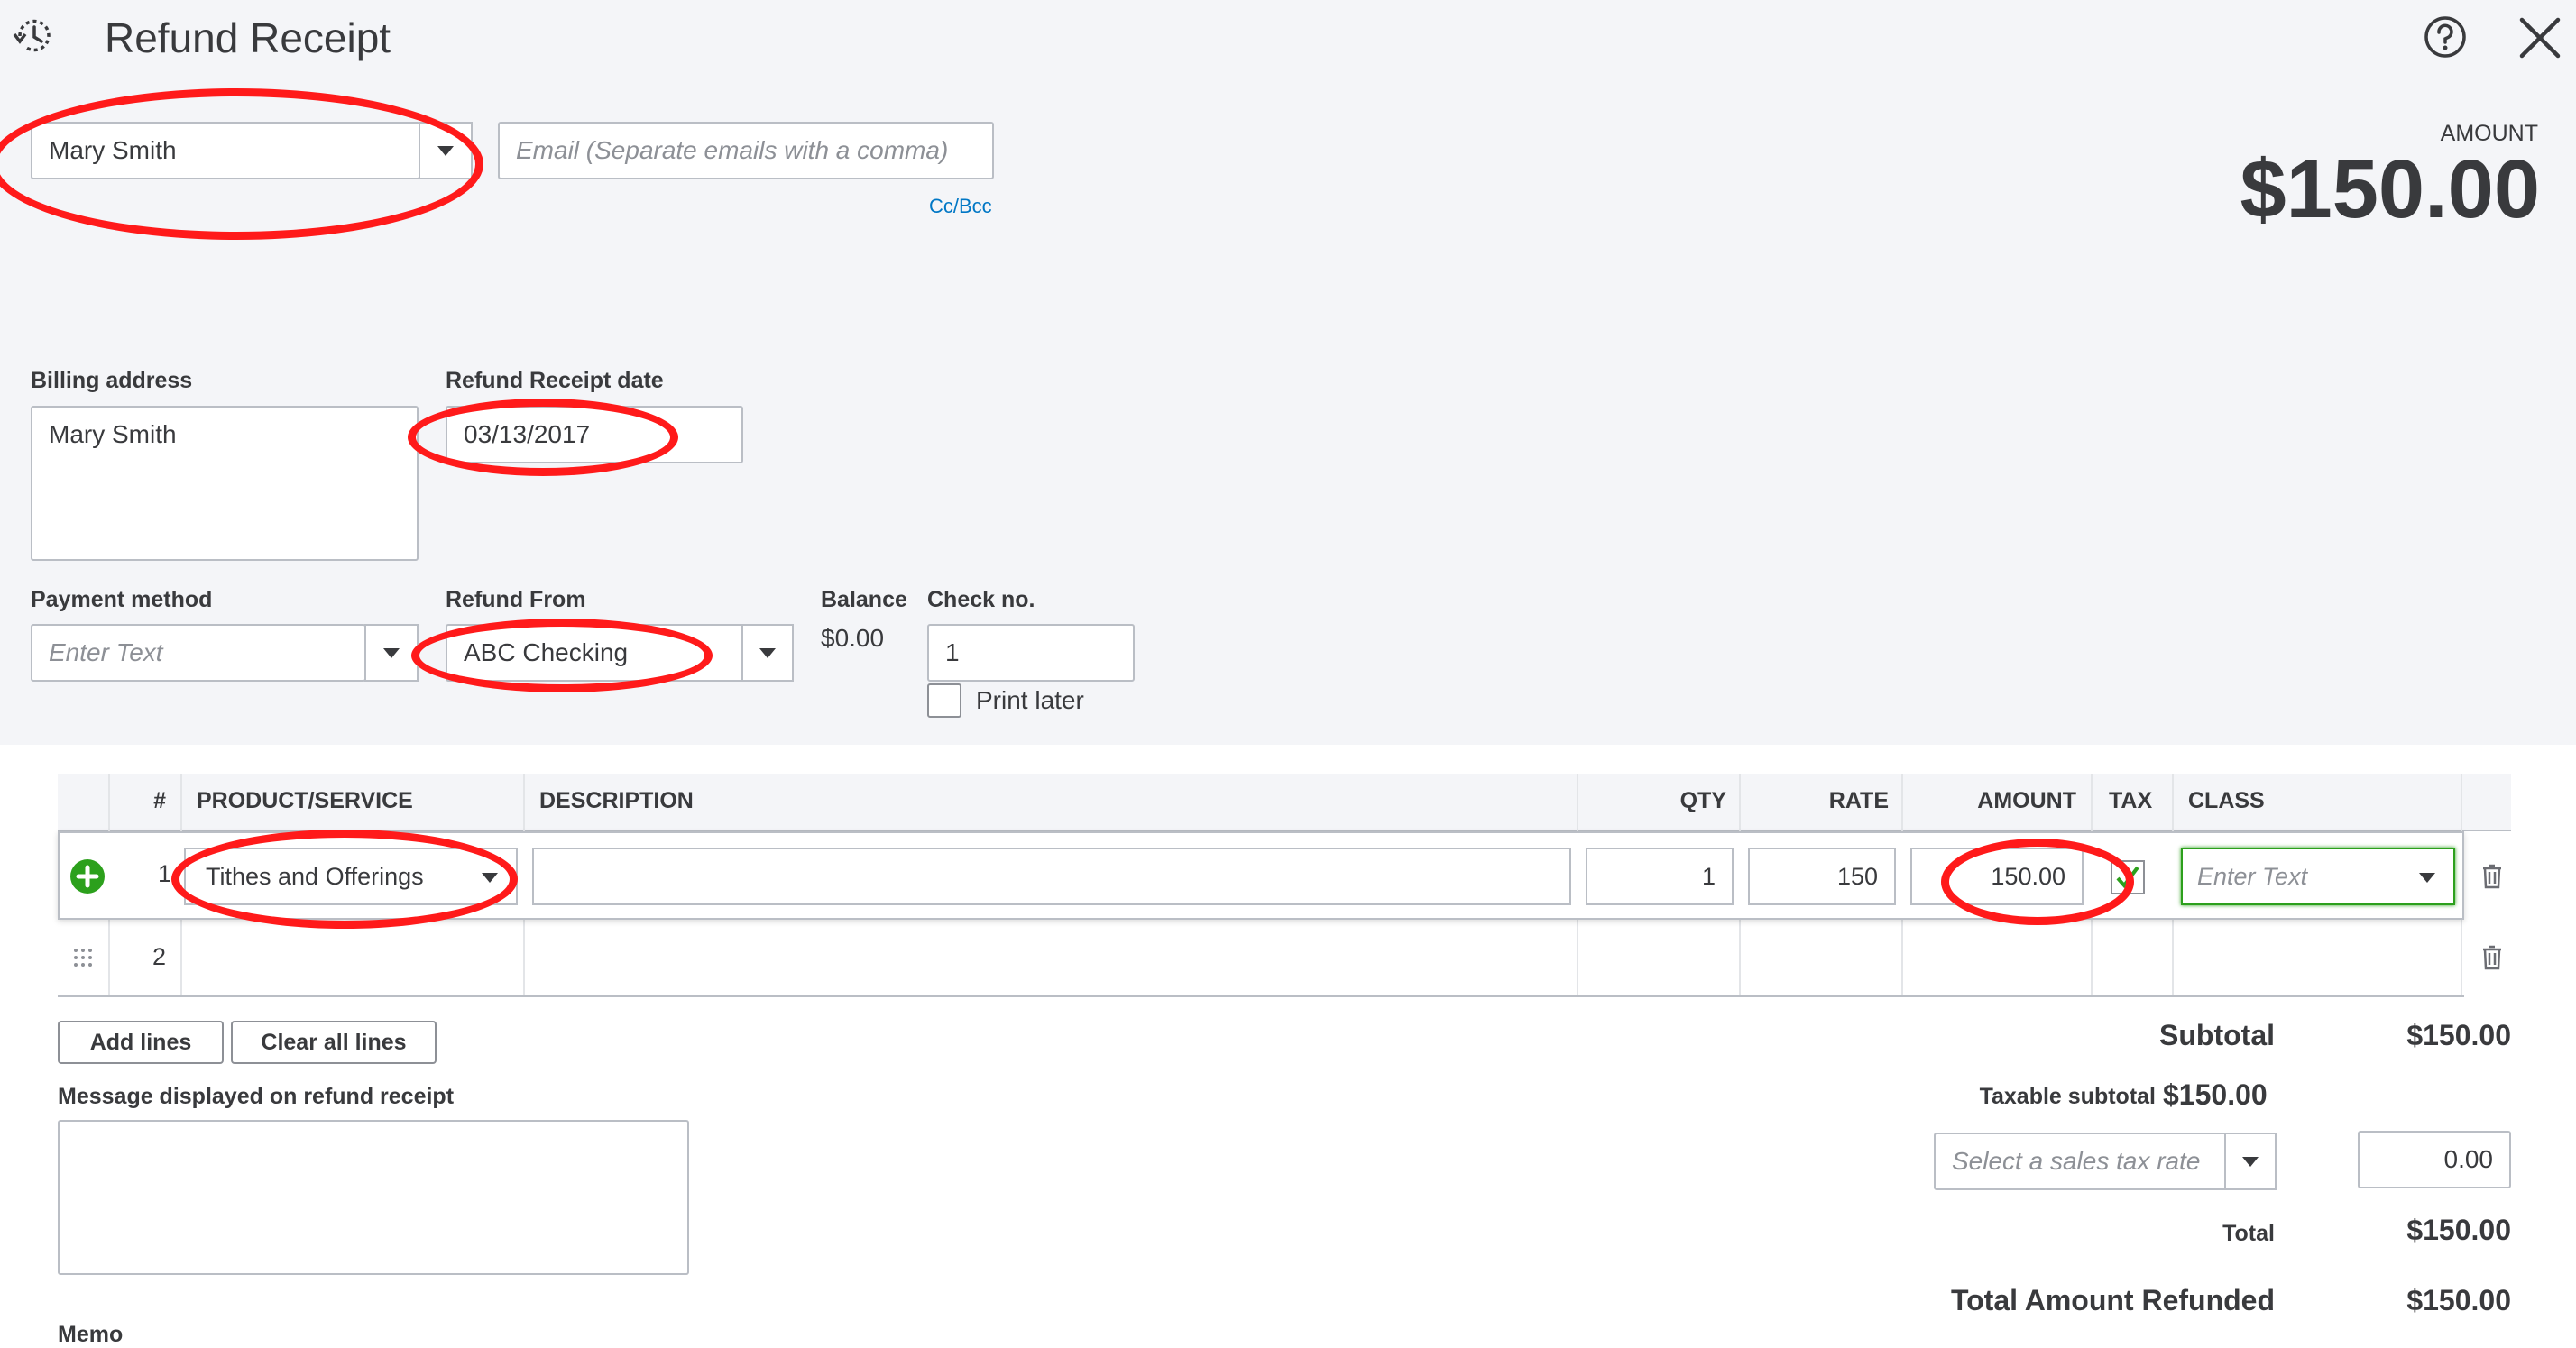  I want to click on balance-label: Balance, so click(864, 600).